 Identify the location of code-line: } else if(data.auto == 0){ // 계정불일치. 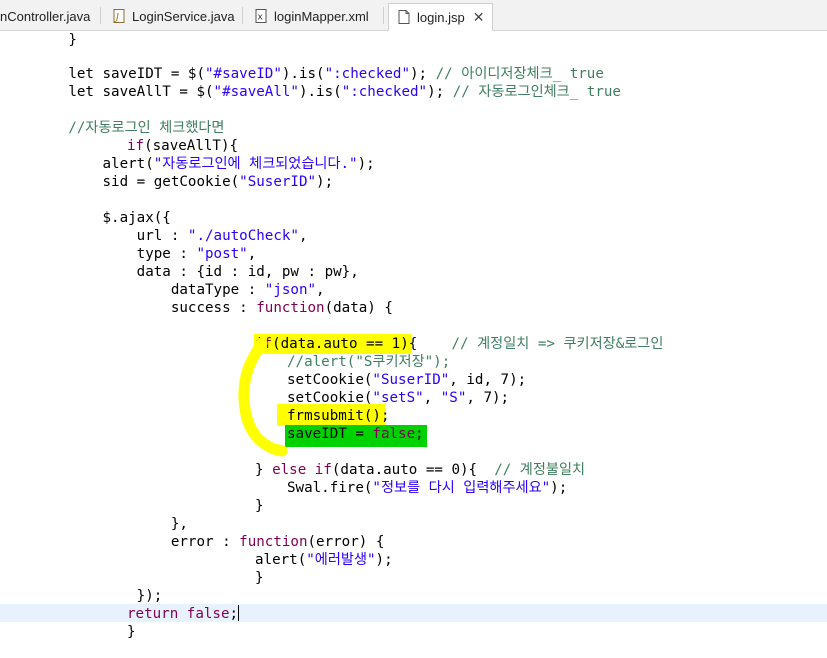
(420, 470).